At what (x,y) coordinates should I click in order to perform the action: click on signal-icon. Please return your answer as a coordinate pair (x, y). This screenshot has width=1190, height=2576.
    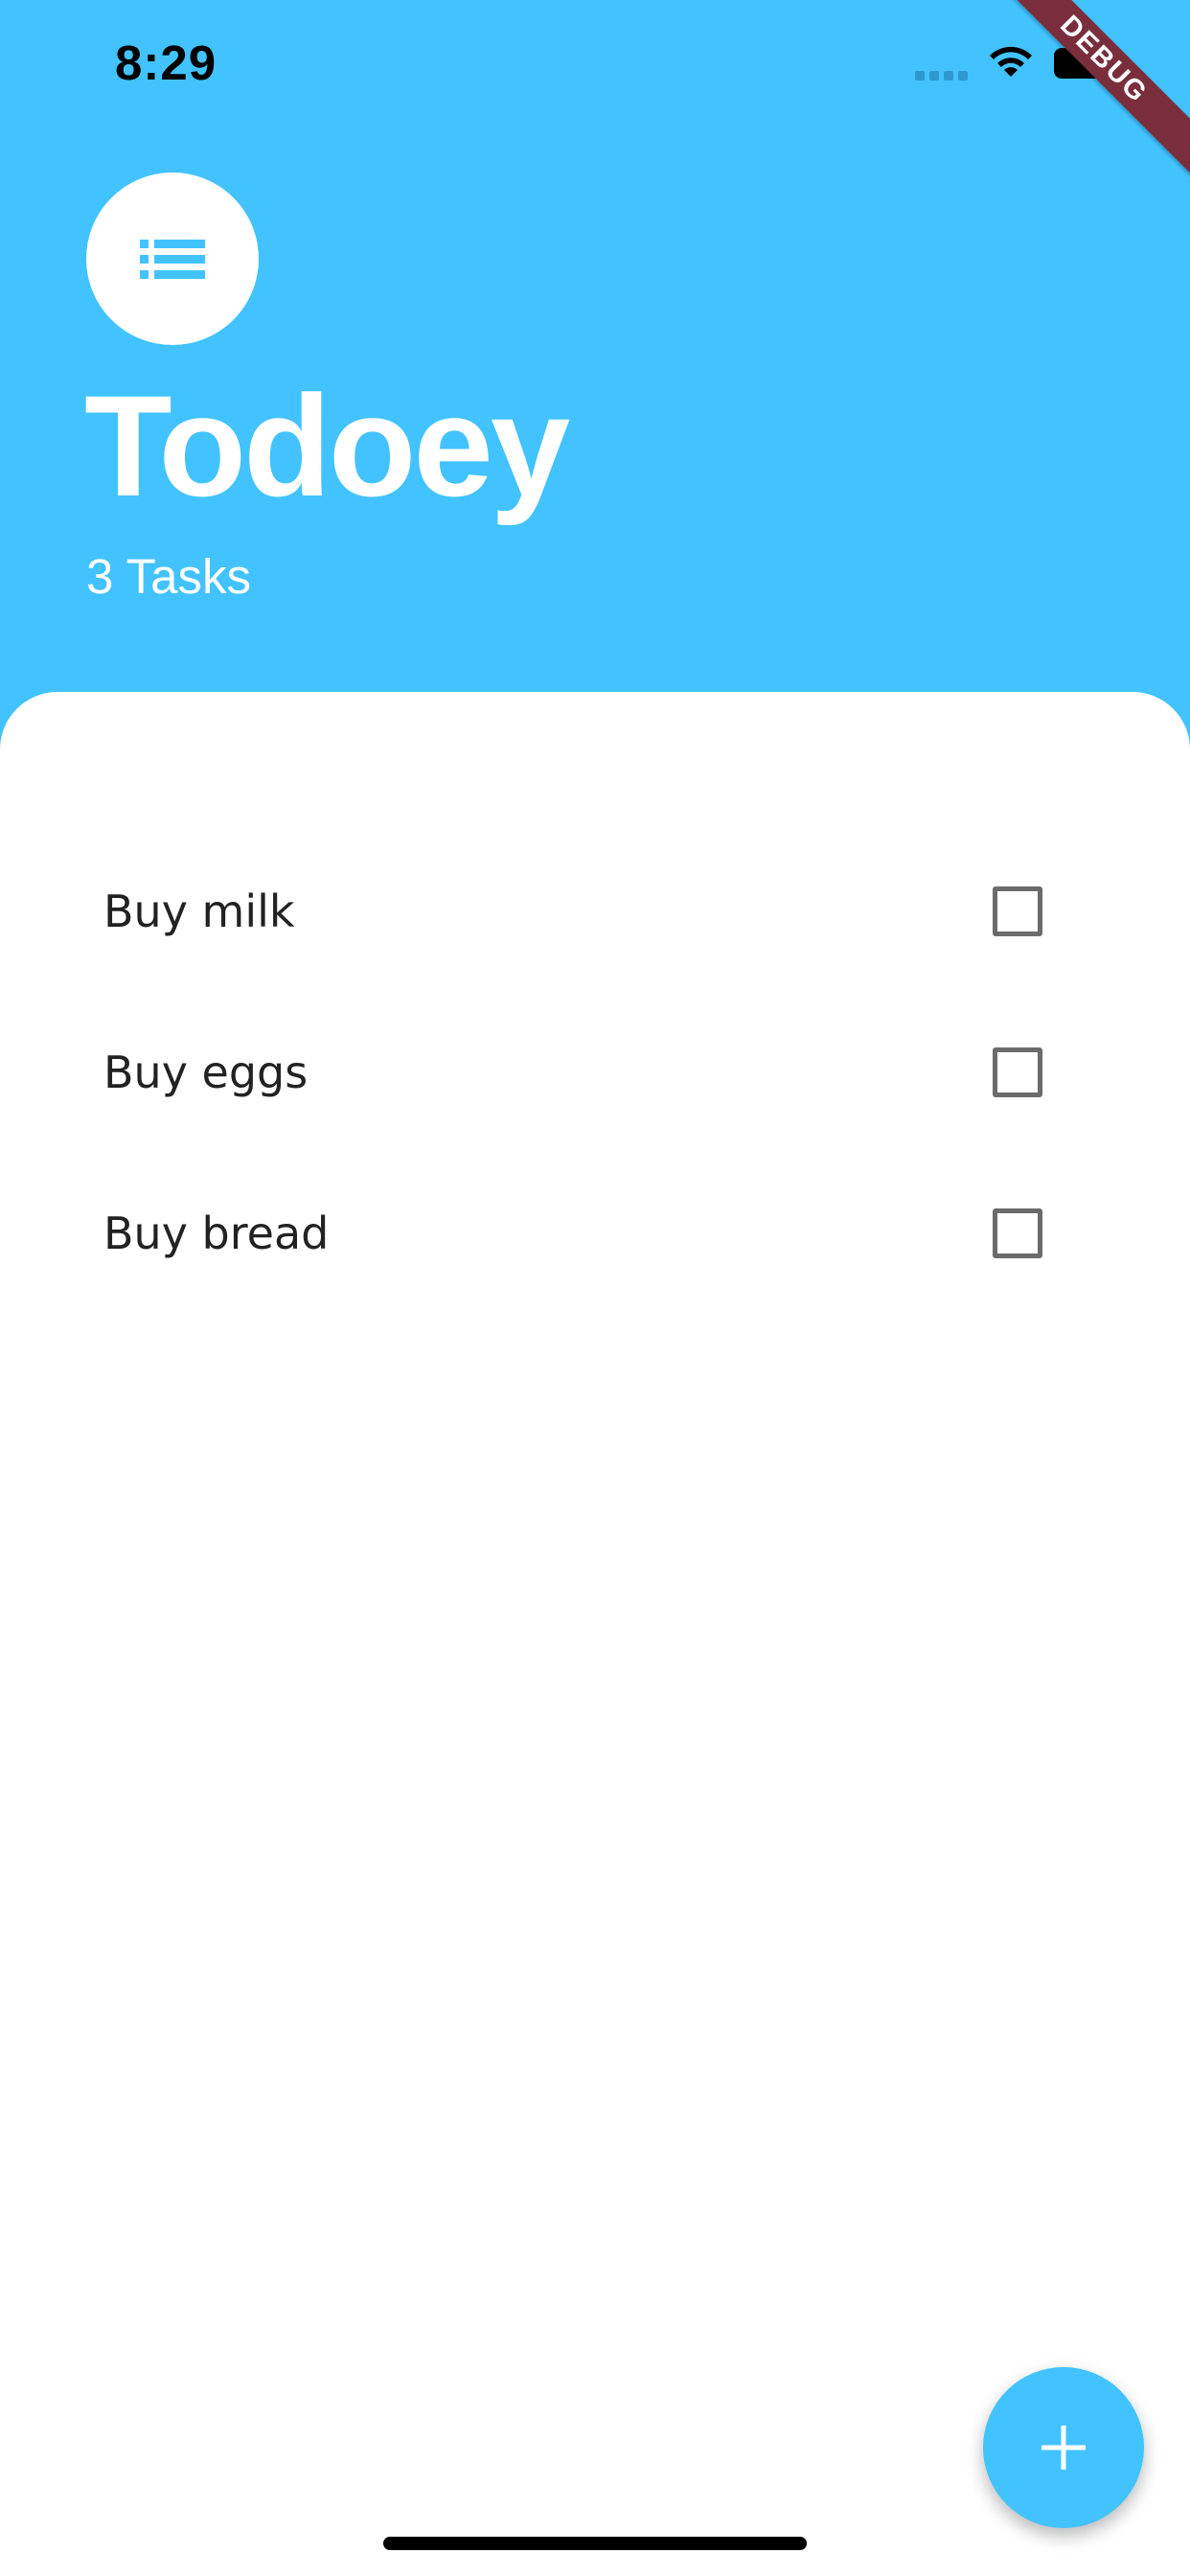
    Looking at the image, I should click on (943, 75).